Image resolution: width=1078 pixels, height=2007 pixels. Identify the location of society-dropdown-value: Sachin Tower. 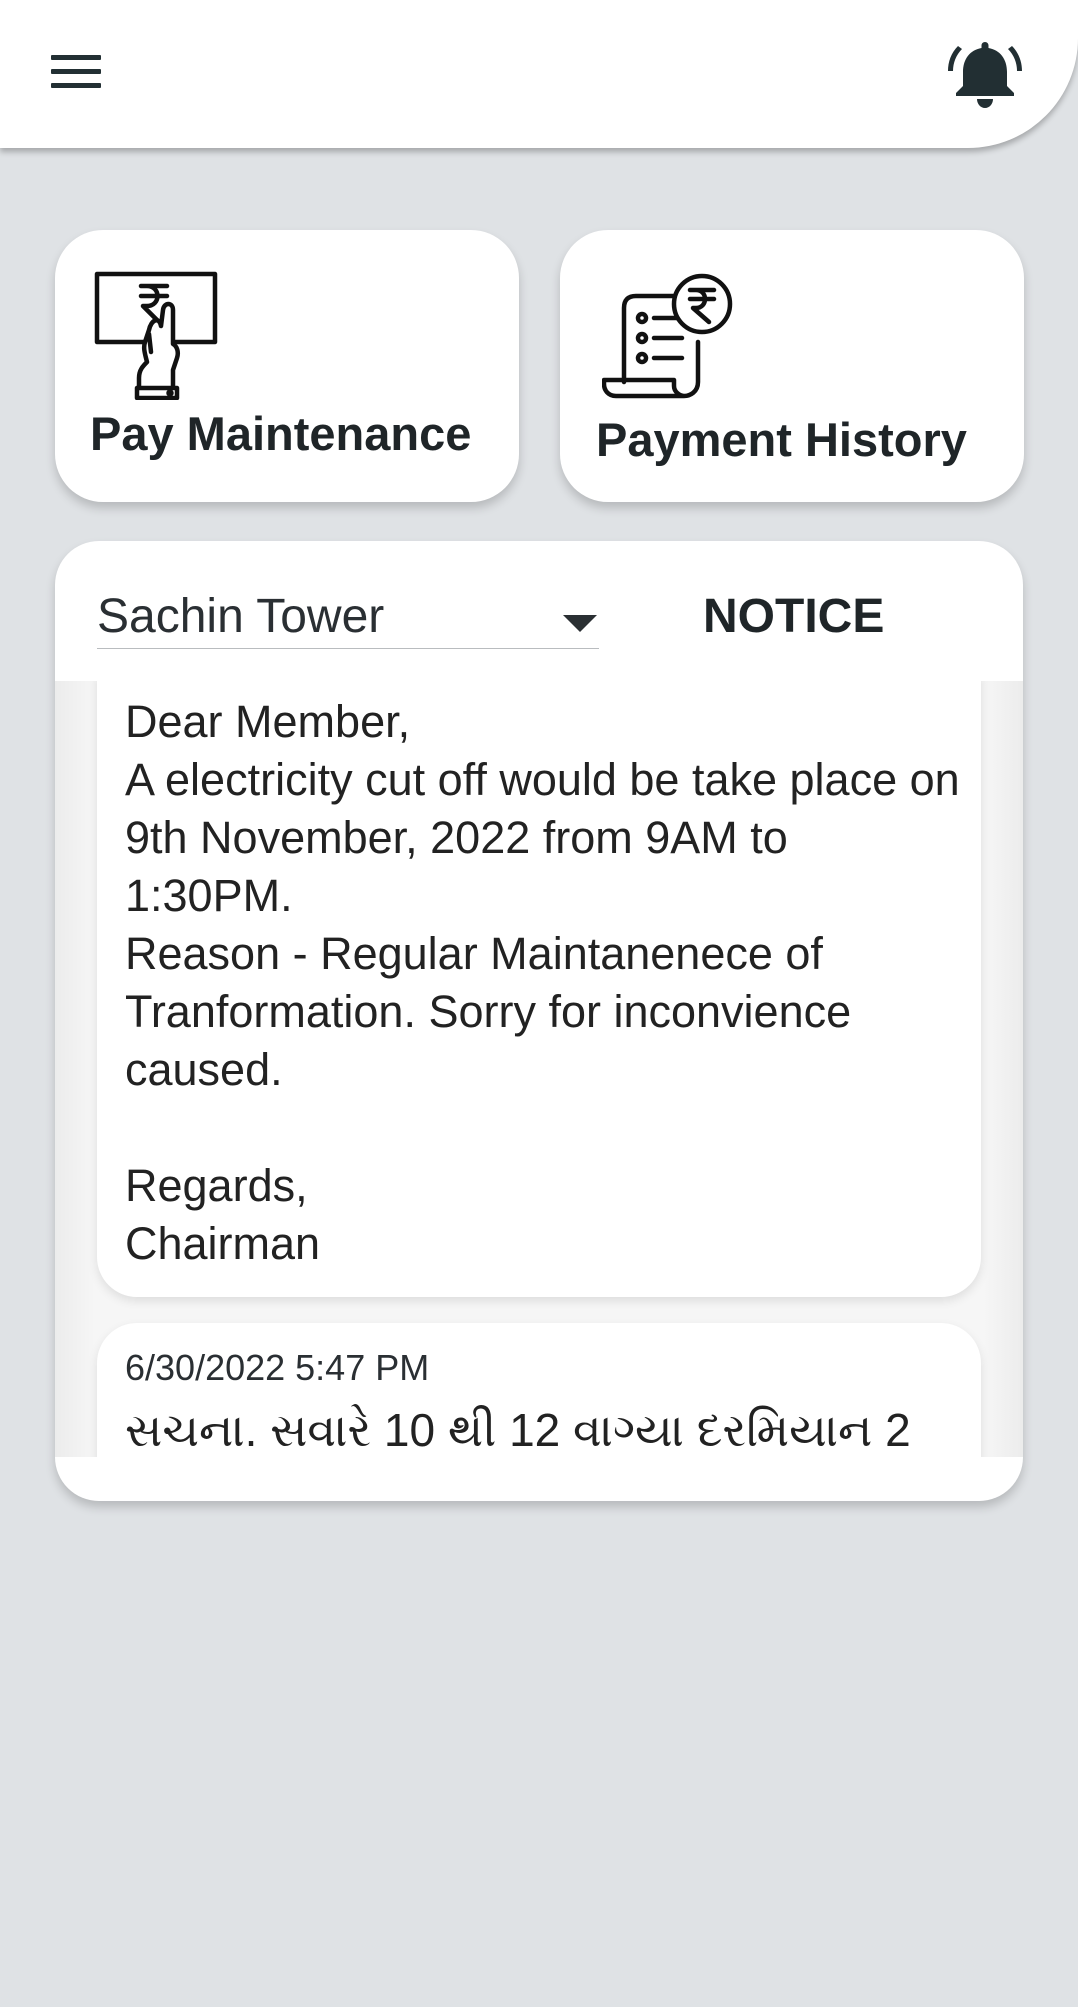
(241, 616).